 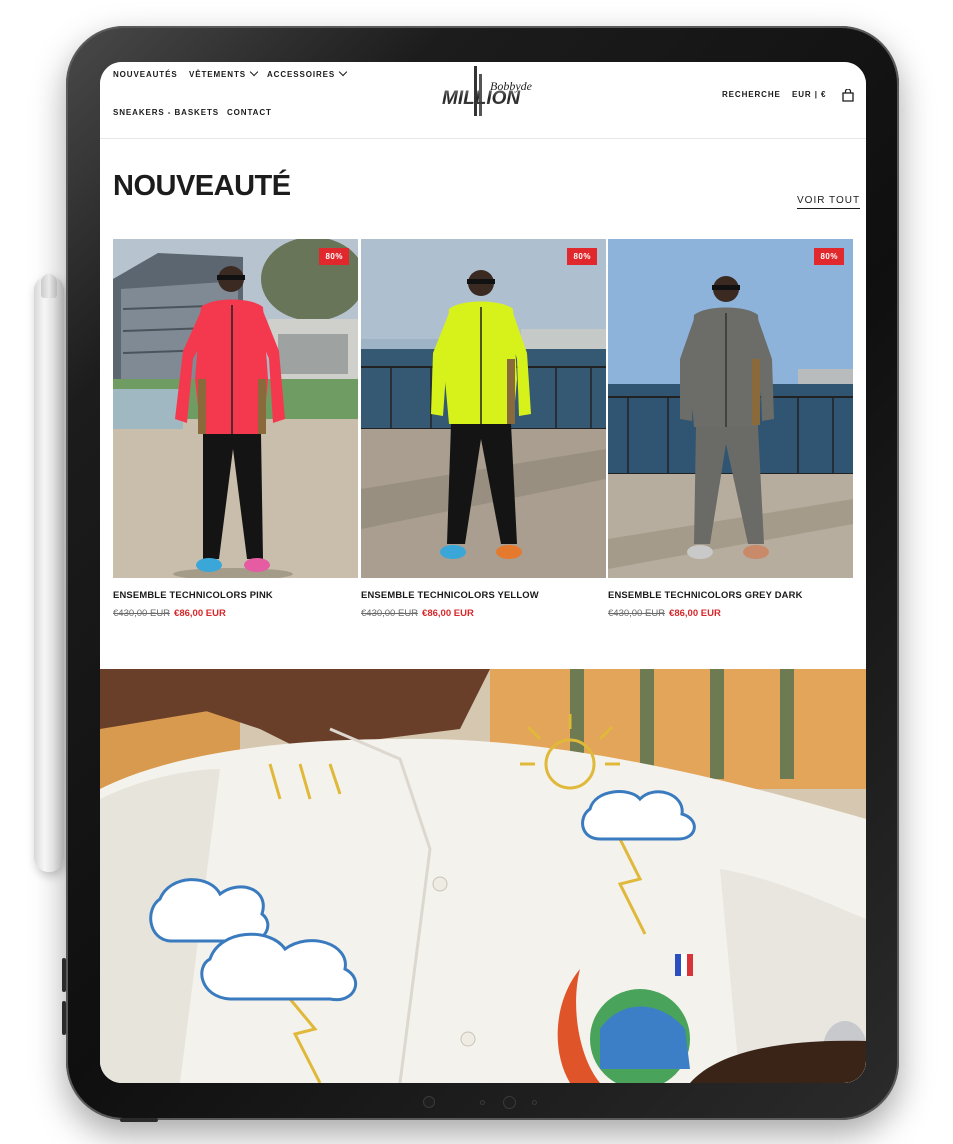 What do you see at coordinates (450, 594) in the screenshot?
I see `product-title: ENSEMBLE TECHNICOLORS YELLOW` at bounding box center [450, 594].